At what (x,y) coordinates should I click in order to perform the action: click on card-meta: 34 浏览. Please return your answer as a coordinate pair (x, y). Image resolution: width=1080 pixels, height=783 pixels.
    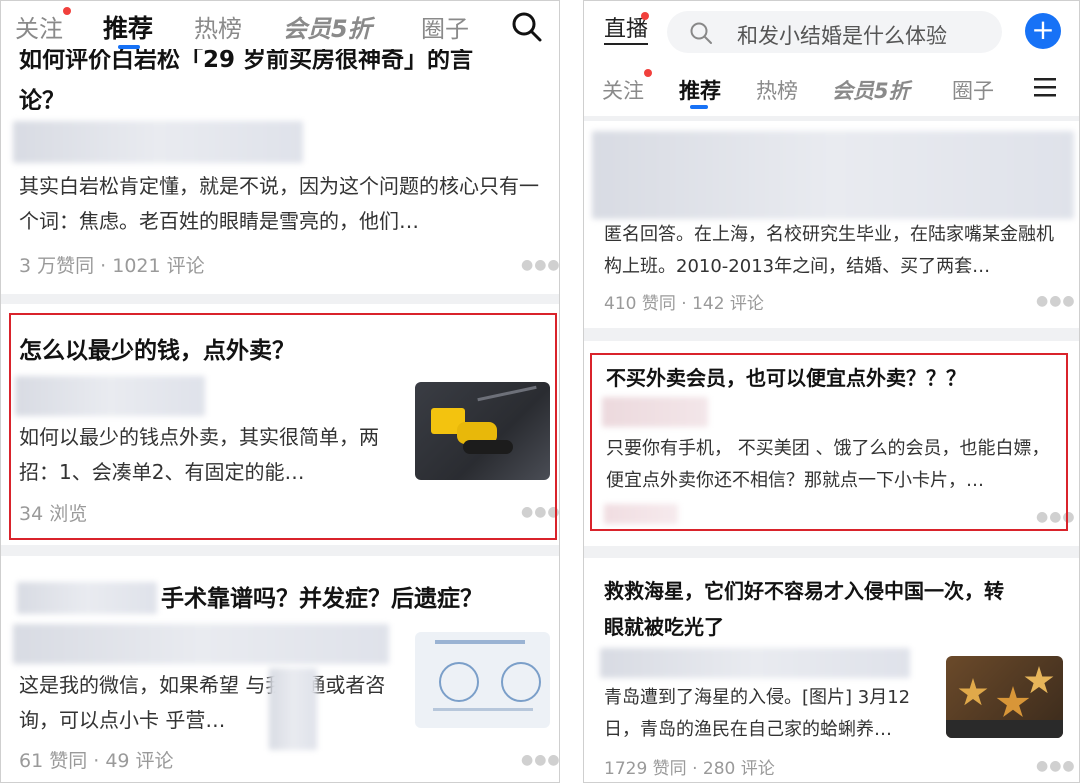
    Looking at the image, I should click on (53, 514).